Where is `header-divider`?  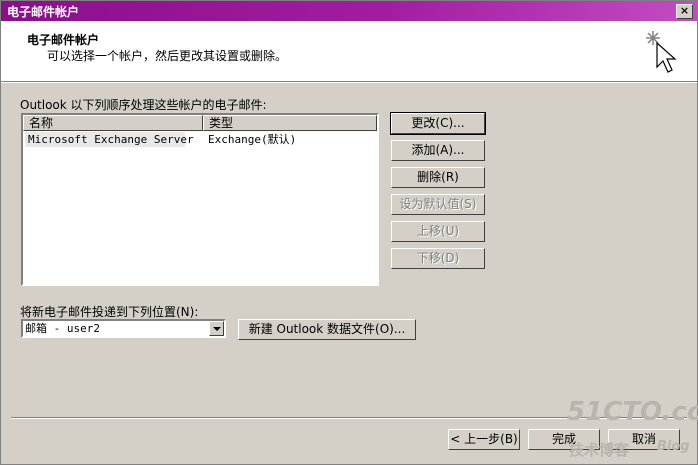
header-divider is located at coordinates (349, 82).